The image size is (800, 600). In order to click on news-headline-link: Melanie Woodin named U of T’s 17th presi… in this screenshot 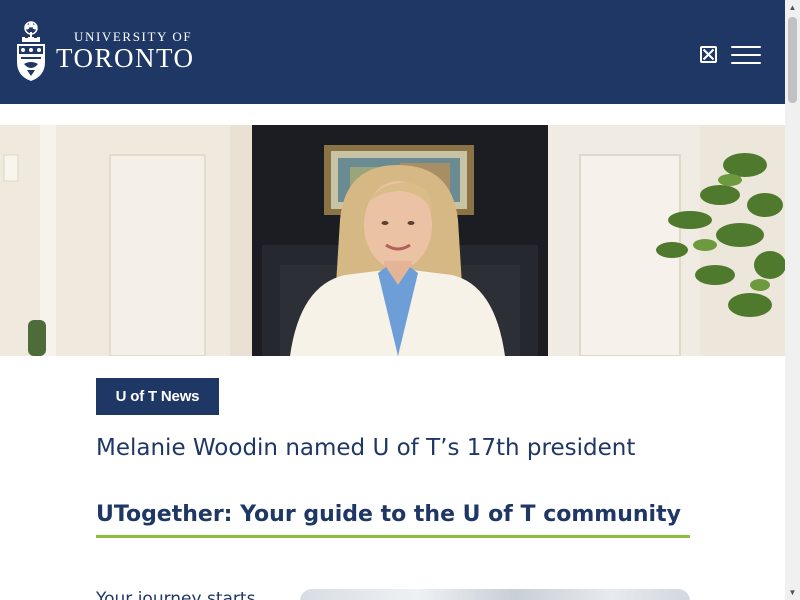, I will do `click(406, 448)`.